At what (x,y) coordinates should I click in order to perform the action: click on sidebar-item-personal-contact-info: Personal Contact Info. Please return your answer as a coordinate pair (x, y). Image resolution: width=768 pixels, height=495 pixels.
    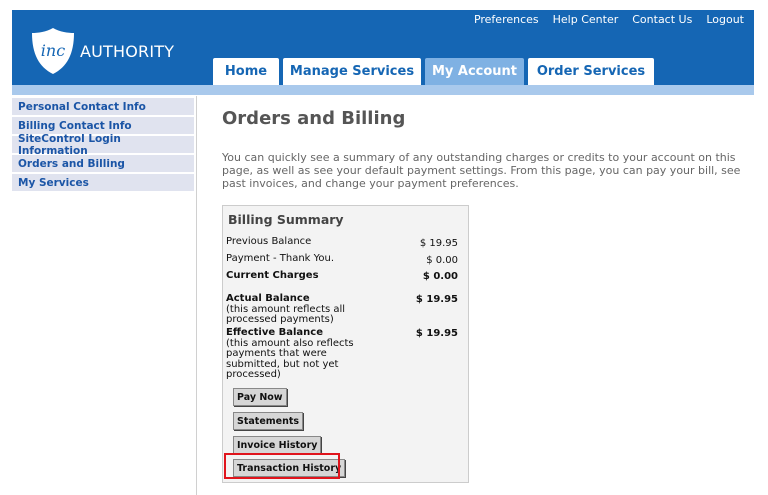
    Looking at the image, I should click on (103, 106).